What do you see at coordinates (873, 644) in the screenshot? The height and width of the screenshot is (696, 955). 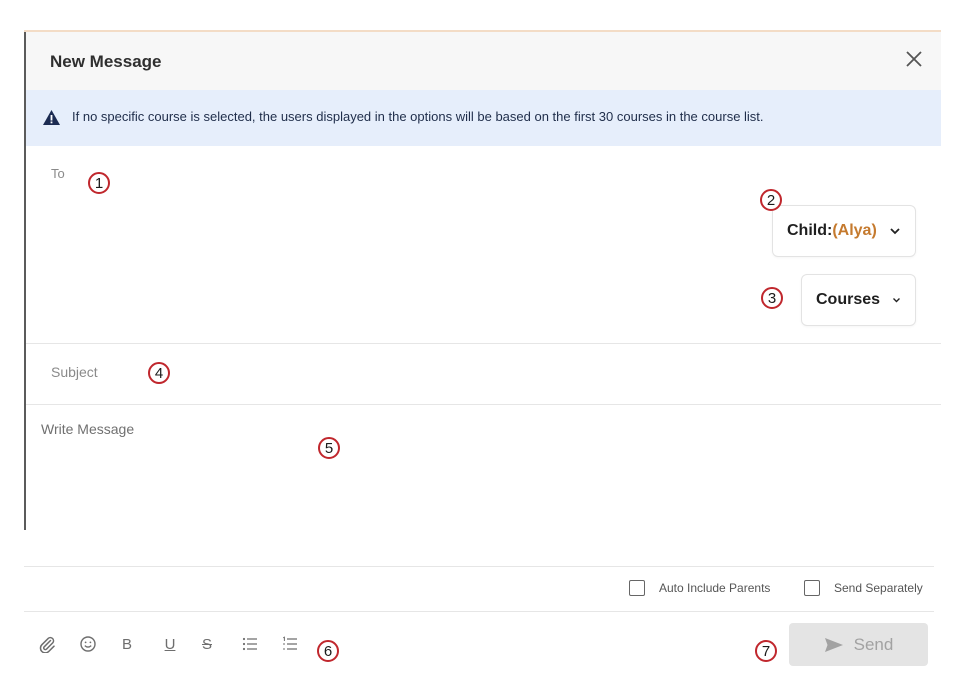 I see `send-label: Send` at bounding box center [873, 644].